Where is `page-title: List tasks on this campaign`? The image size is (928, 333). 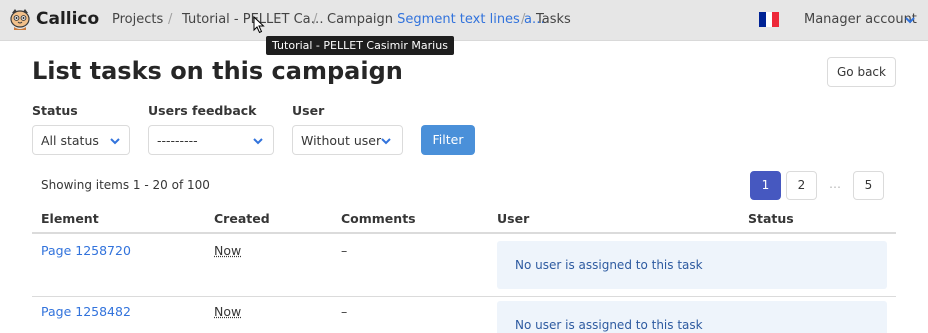 page-title: List tasks on this campaign is located at coordinates (217, 71).